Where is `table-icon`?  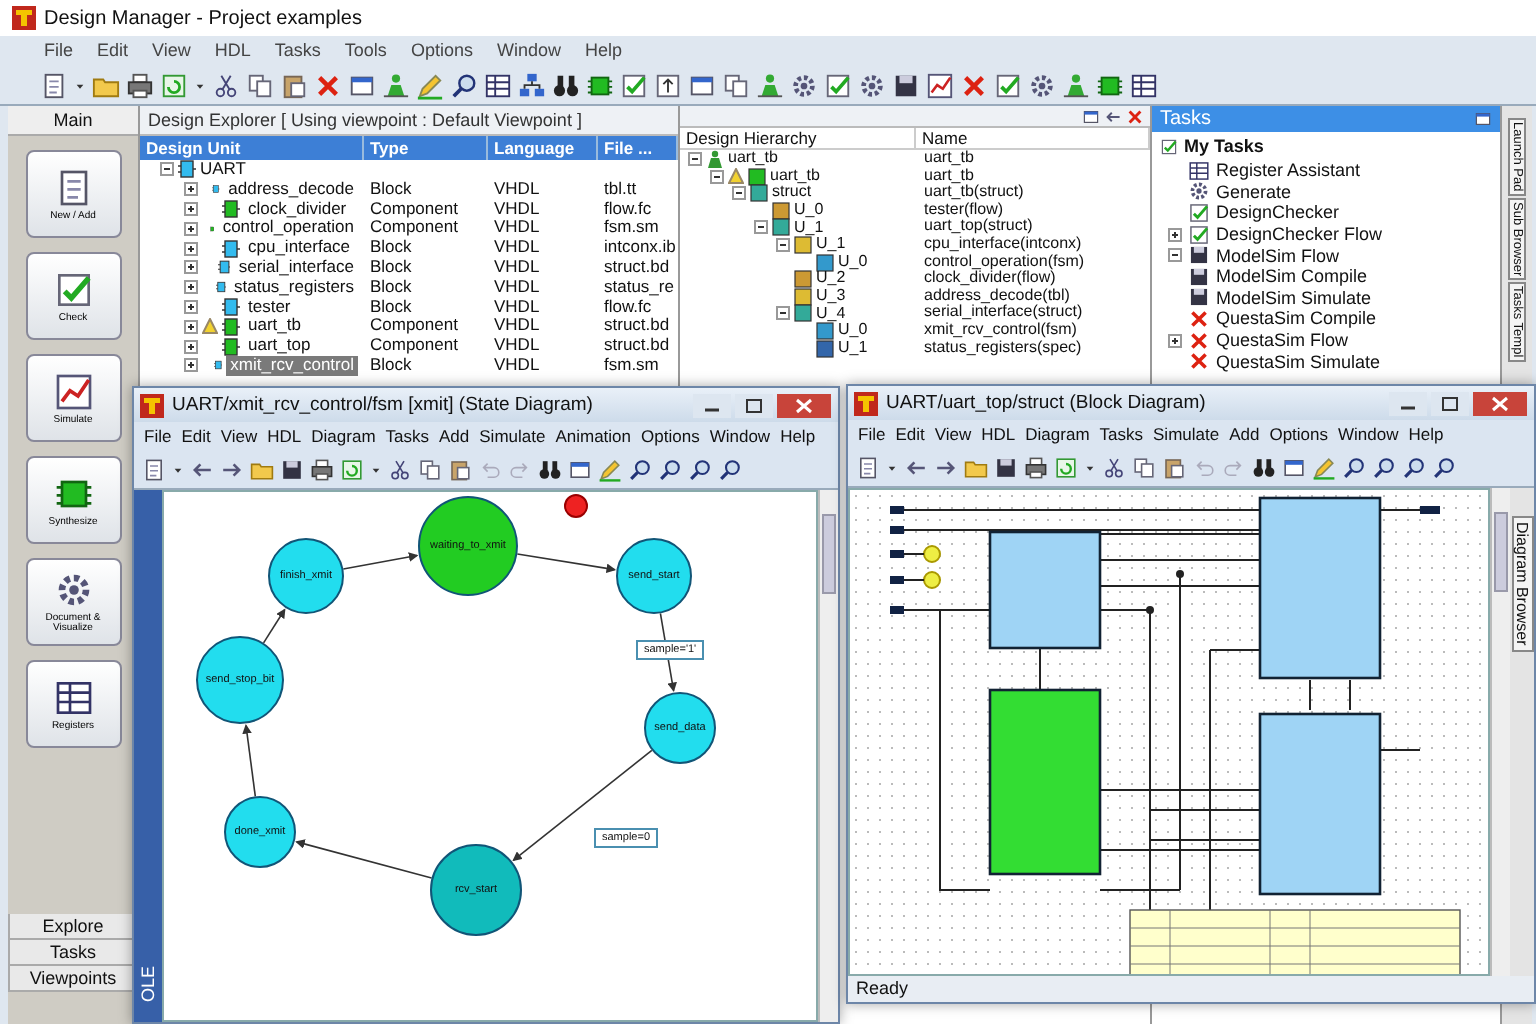 table-icon is located at coordinates (498, 85).